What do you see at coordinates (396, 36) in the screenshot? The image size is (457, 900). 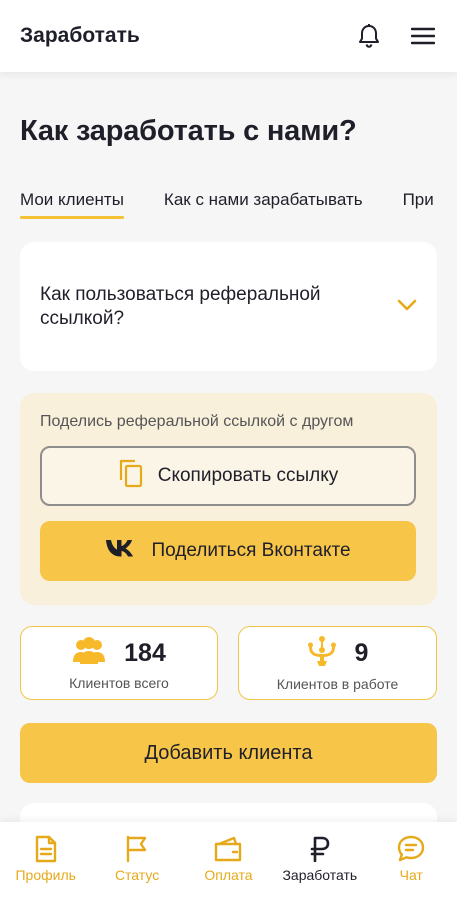 I see `header-actions` at bounding box center [396, 36].